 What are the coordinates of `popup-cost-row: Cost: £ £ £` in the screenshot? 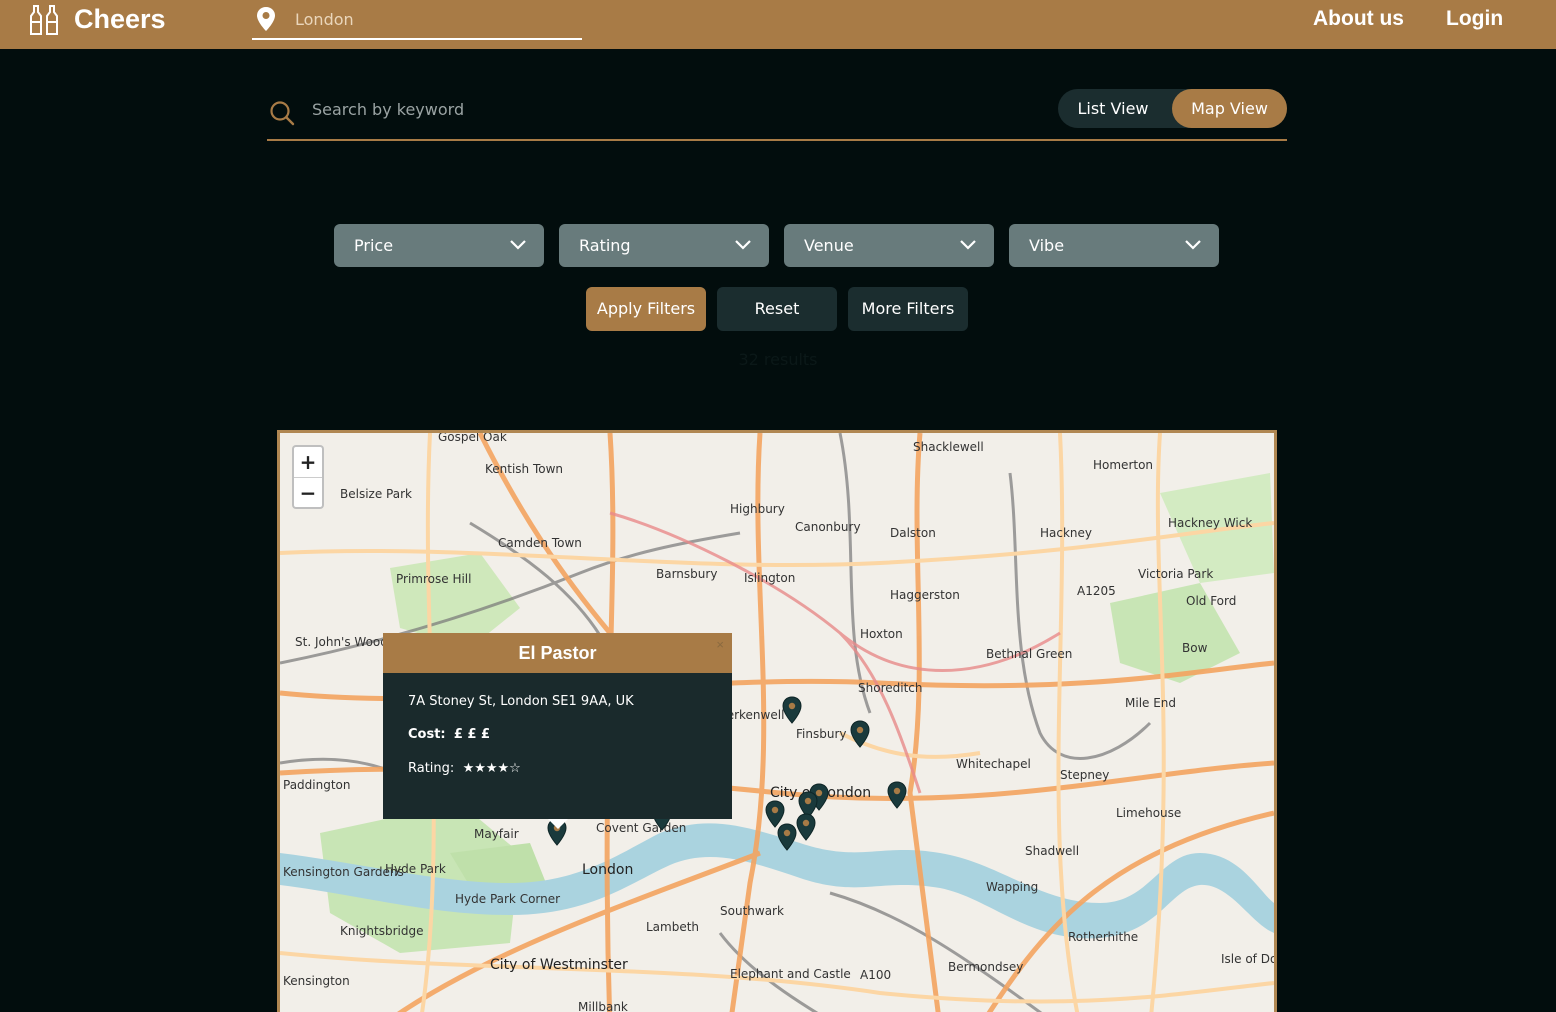 It's located at (449, 734).